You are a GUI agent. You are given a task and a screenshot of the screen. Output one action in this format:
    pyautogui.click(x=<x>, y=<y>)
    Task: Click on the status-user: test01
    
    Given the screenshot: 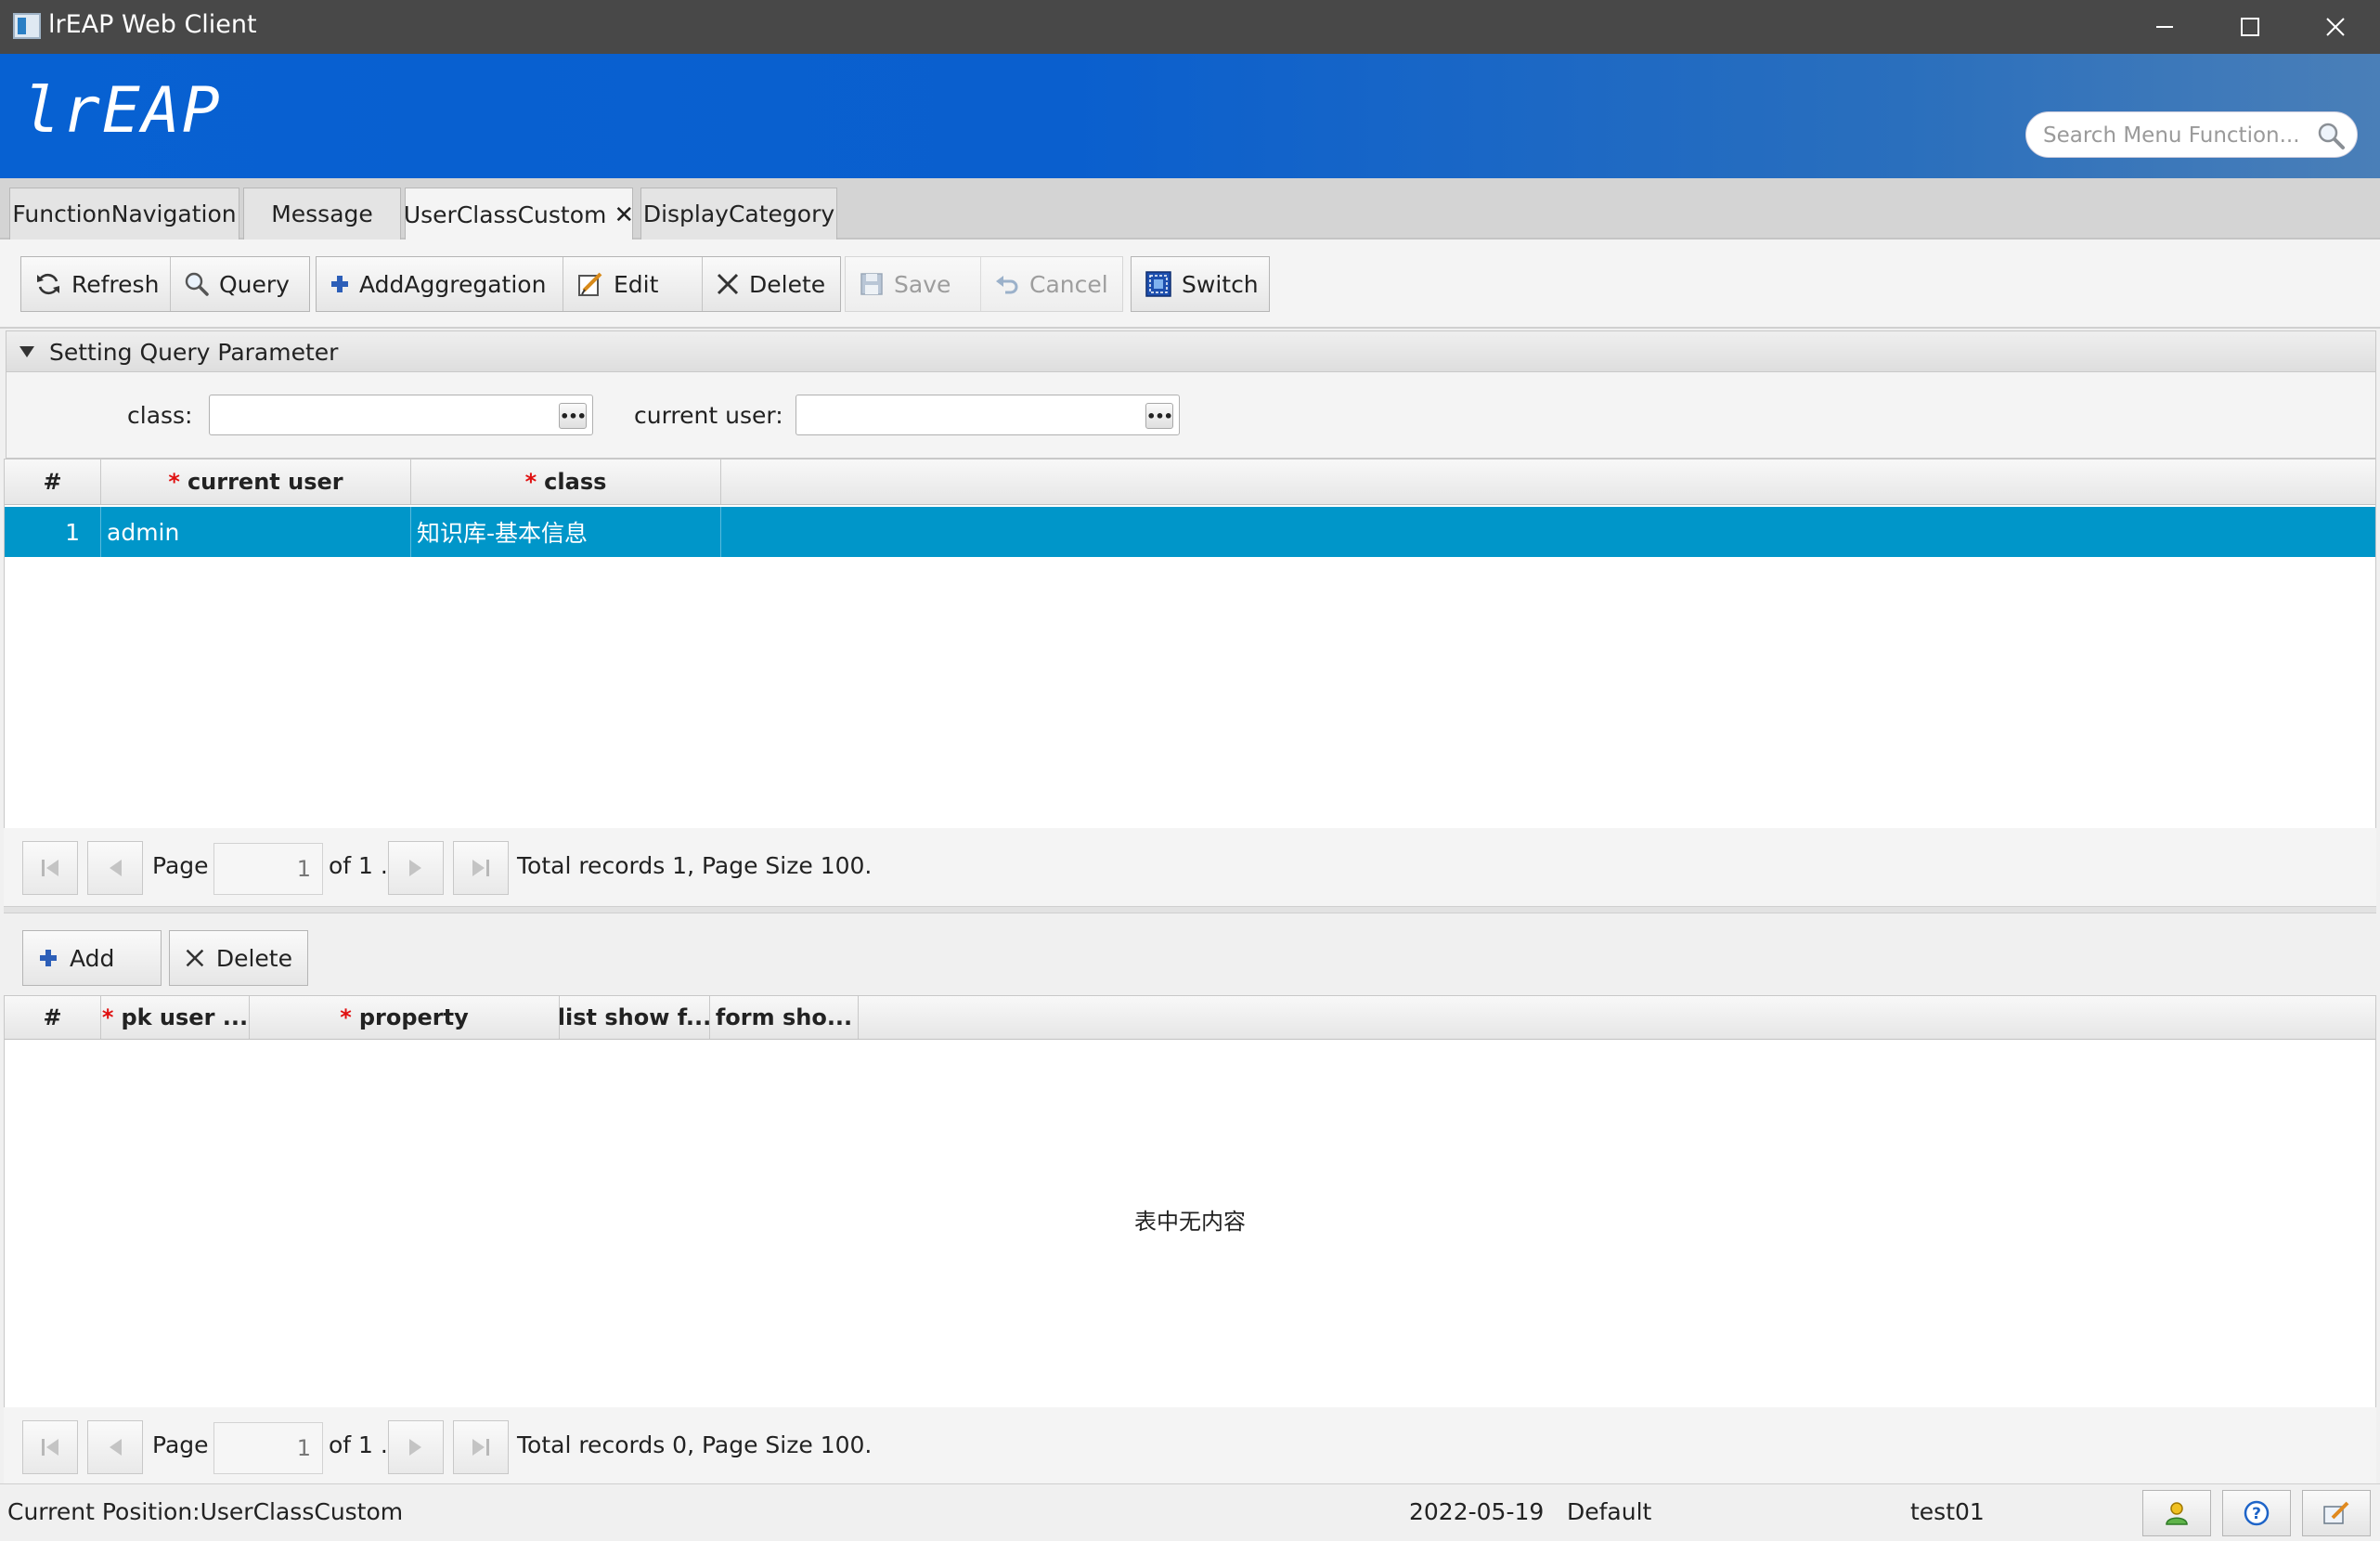 What is the action you would take?
    pyautogui.click(x=1948, y=1511)
    